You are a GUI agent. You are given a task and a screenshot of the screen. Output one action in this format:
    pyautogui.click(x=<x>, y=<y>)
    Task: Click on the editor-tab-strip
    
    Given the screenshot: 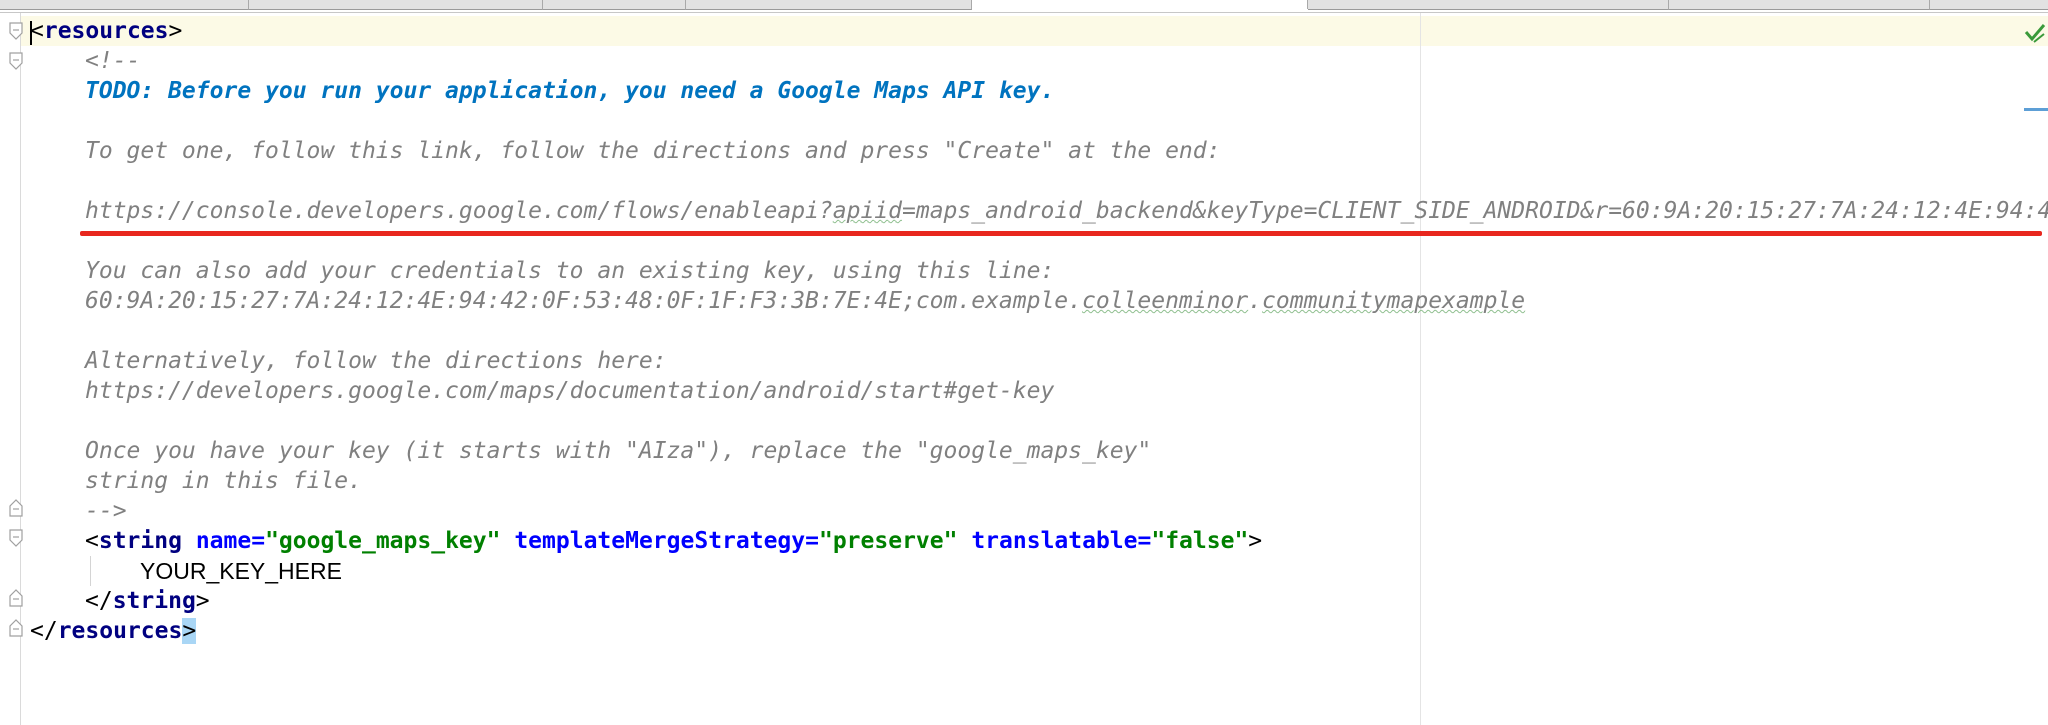 What is the action you would take?
    pyautogui.click(x=1024, y=6)
    